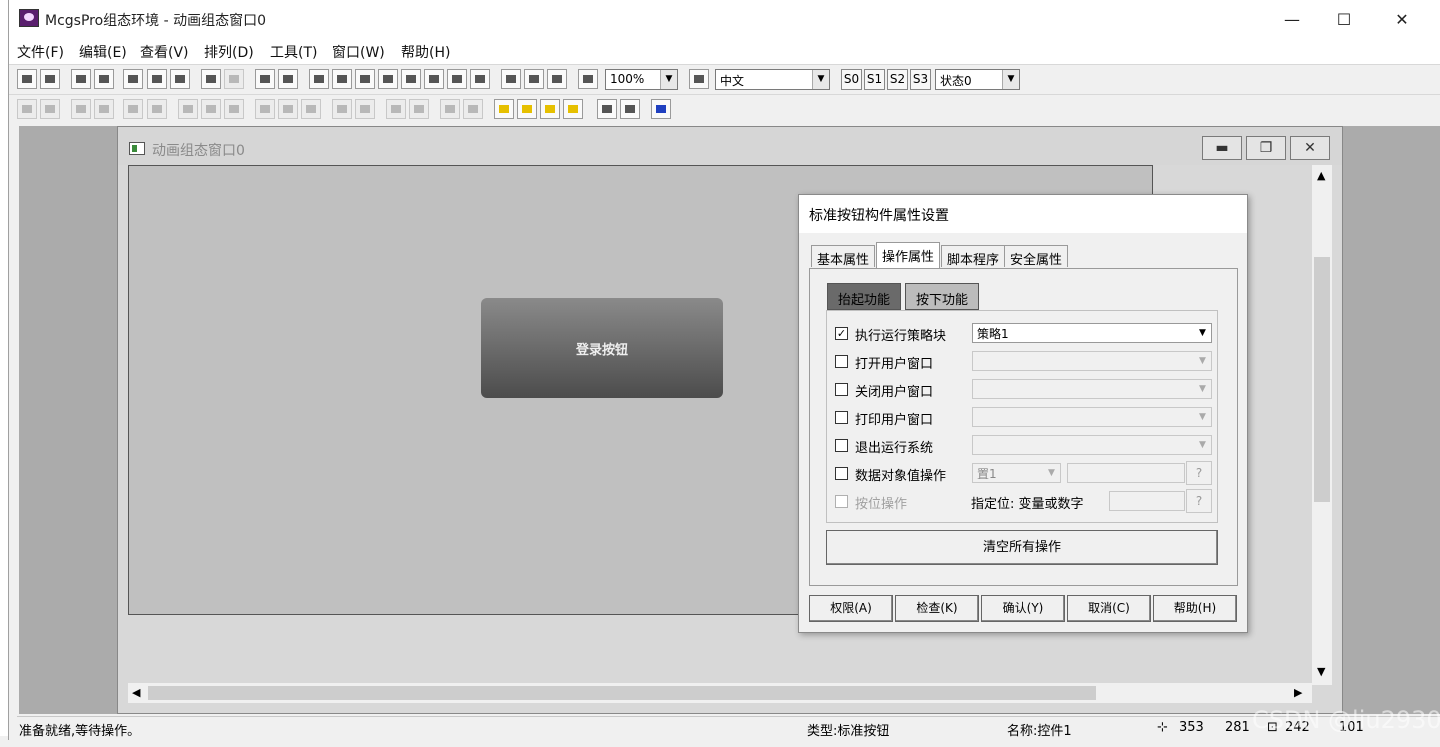  What do you see at coordinates (136, 692) in the screenshot?
I see `chevron-left-icon: ◀` at bounding box center [136, 692].